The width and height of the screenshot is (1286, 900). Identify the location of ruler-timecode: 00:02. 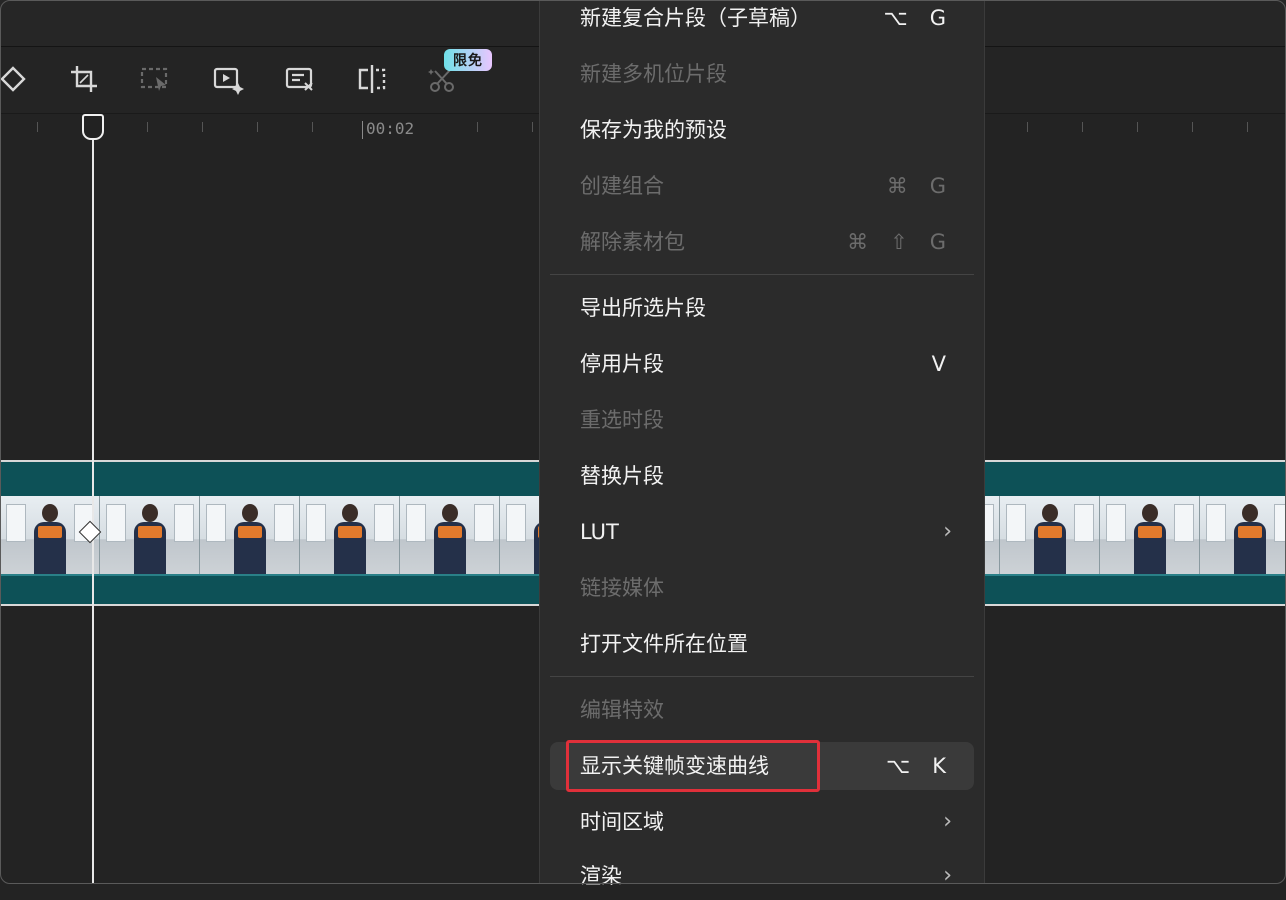
(388, 129).